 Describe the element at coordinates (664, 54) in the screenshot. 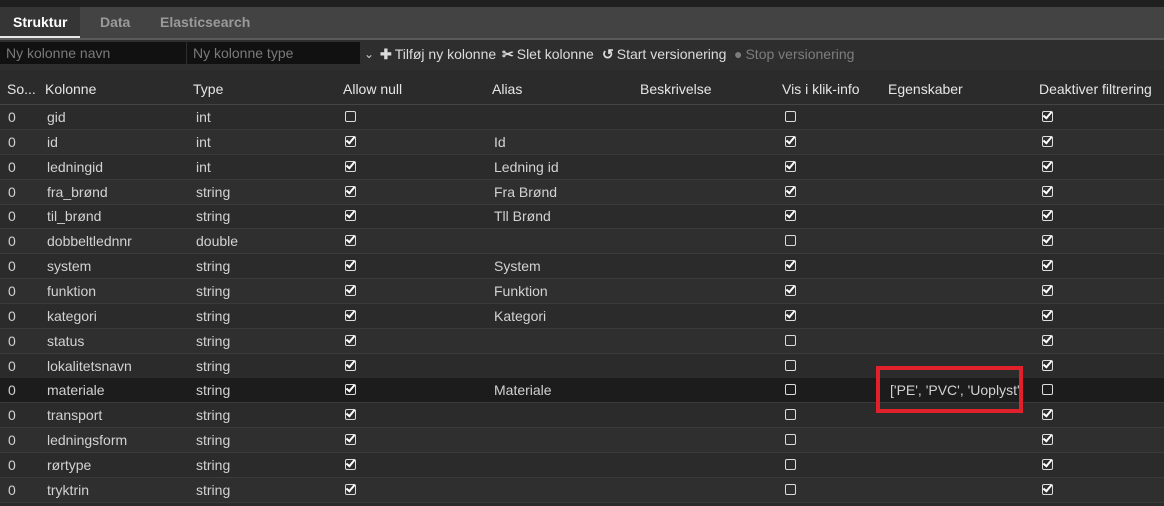

I see `start-versioning-button: ↺ Start versionering` at that location.